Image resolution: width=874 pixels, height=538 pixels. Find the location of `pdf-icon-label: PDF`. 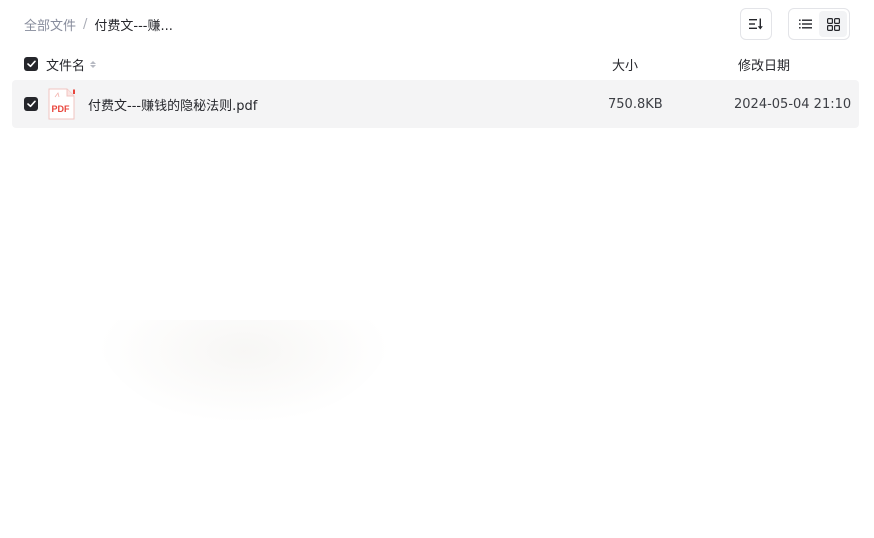

pdf-icon-label: PDF is located at coordinates (61, 109).